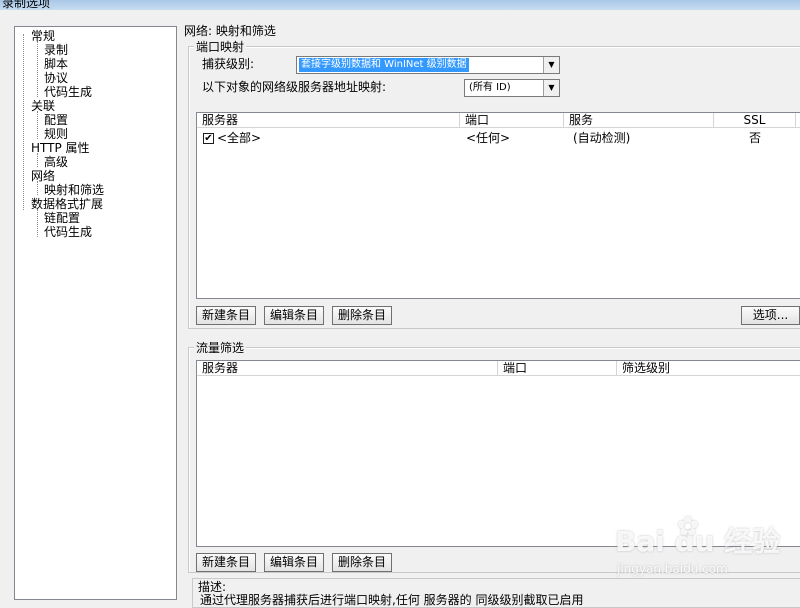 The height and width of the screenshot is (608, 800). Describe the element at coordinates (362, 562) in the screenshot. I see `traffic-filter-delete-button: 删除条目` at that location.